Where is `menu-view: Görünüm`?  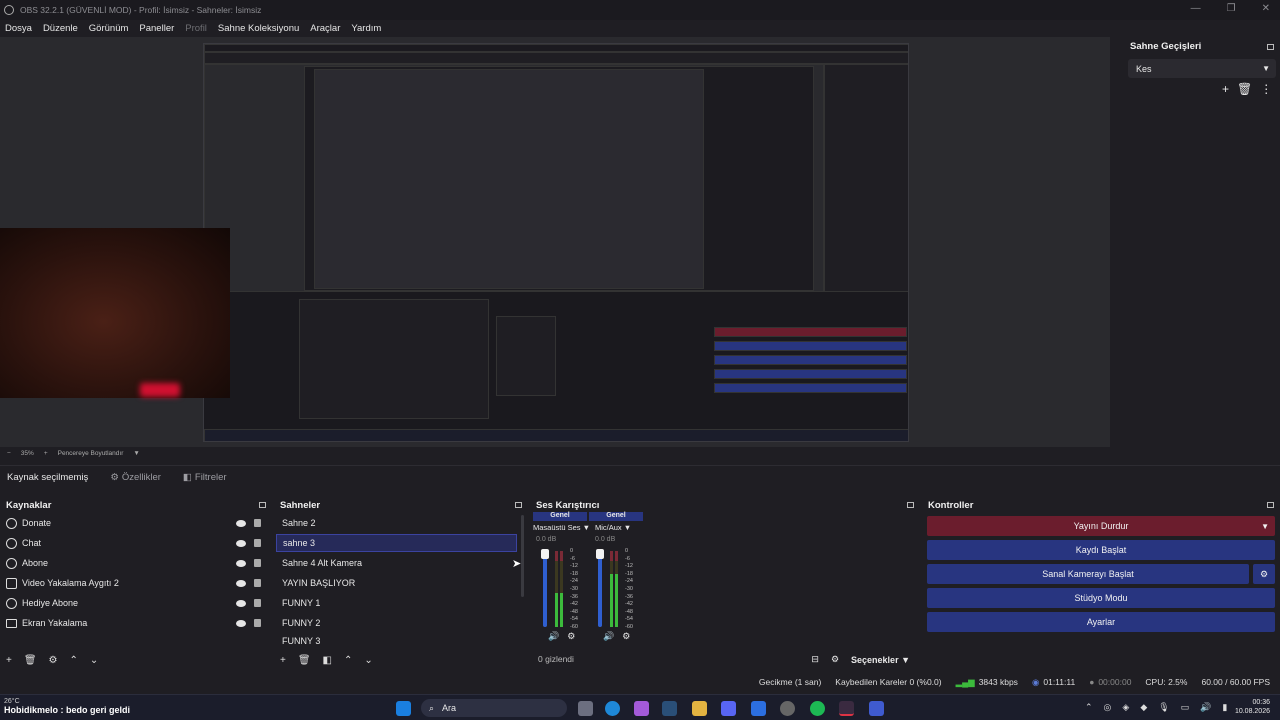 menu-view: Görünüm is located at coordinates (109, 28).